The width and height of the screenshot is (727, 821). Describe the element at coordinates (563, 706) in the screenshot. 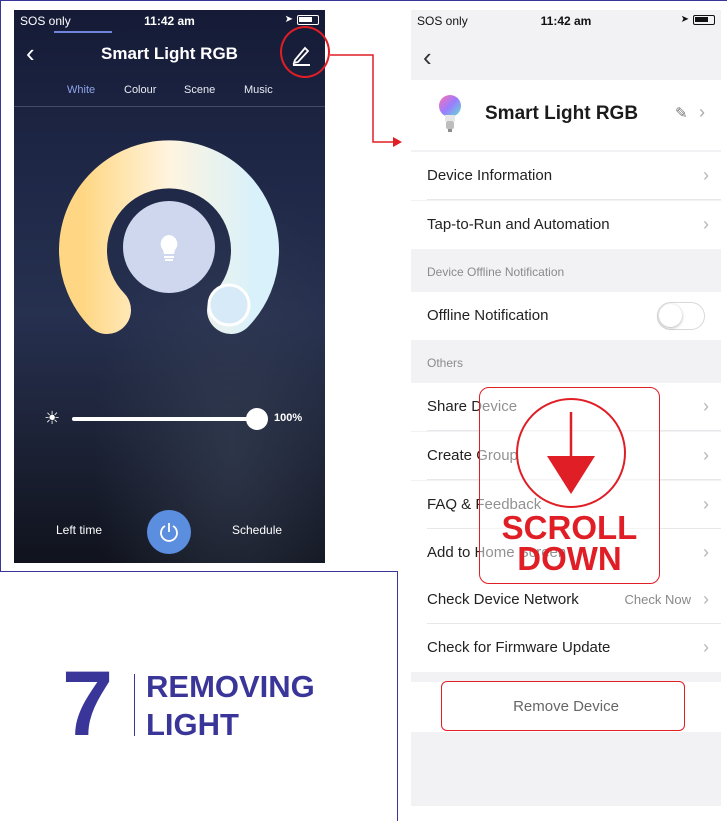

I see `remove-device-highlight` at that location.